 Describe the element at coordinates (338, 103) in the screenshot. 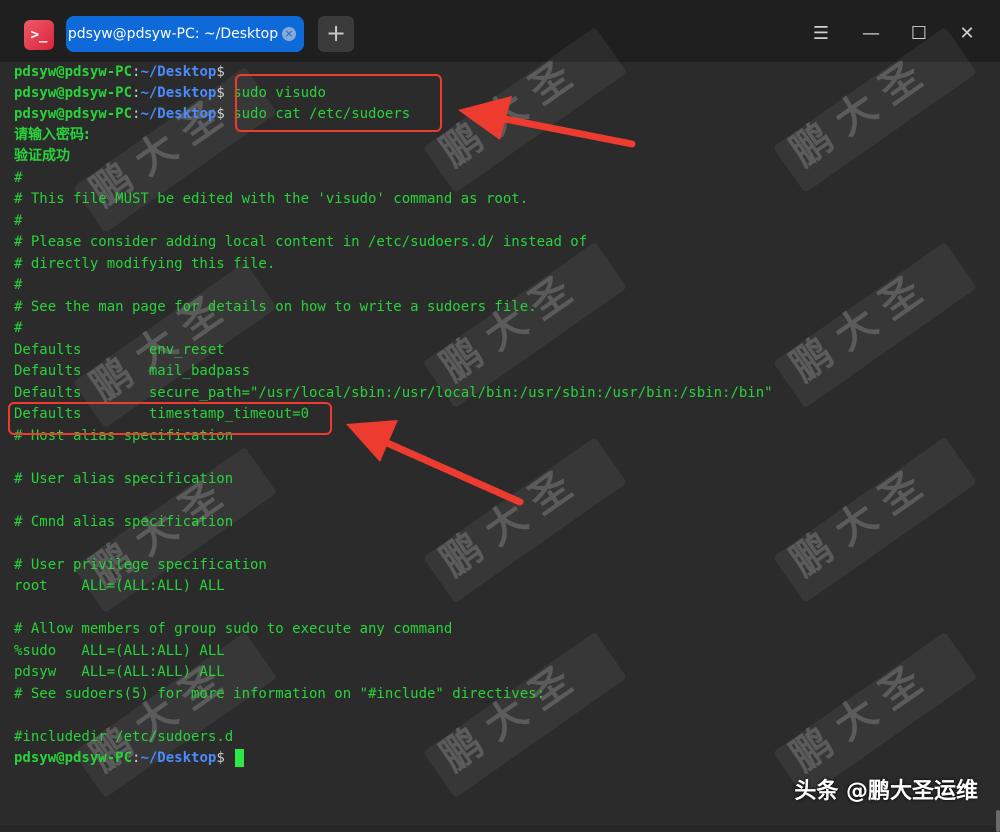

I see `highlight-box-commands` at that location.